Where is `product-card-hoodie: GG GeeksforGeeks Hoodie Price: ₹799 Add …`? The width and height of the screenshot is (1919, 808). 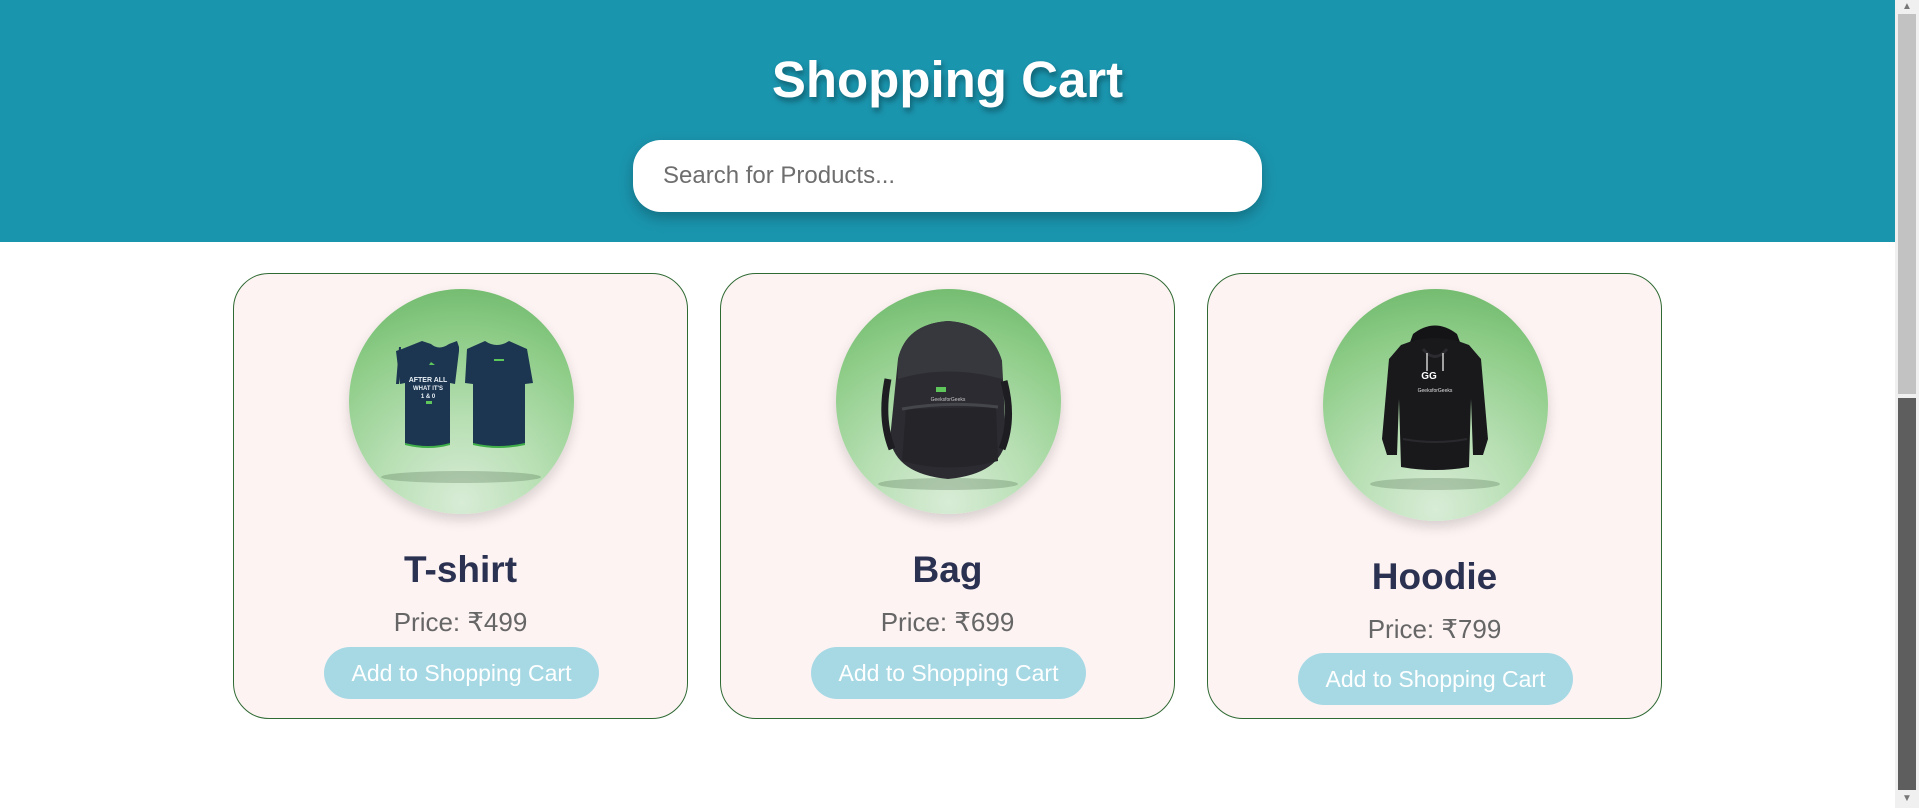 product-card-hoodie: GG GeeksforGeeks Hoodie Price: ₹799 Add … is located at coordinates (1434, 496).